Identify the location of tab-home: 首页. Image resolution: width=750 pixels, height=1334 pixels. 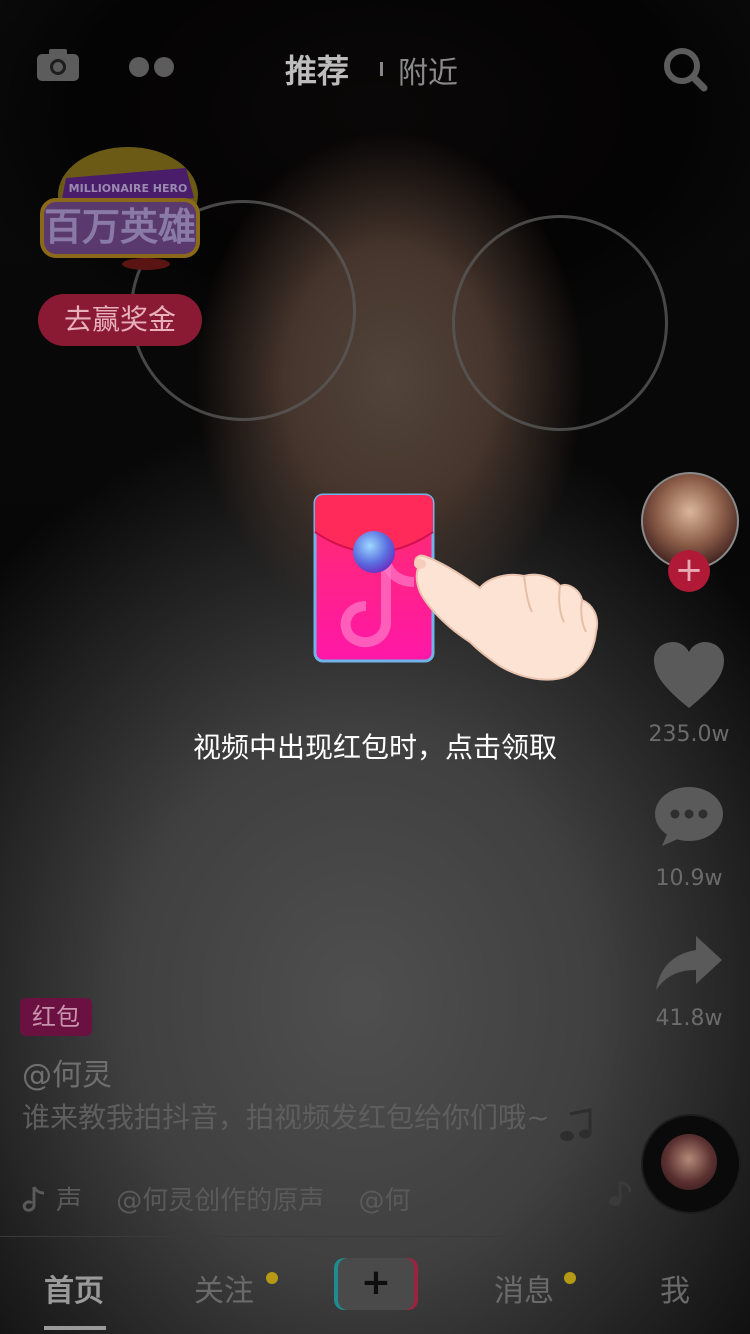
(74, 1288).